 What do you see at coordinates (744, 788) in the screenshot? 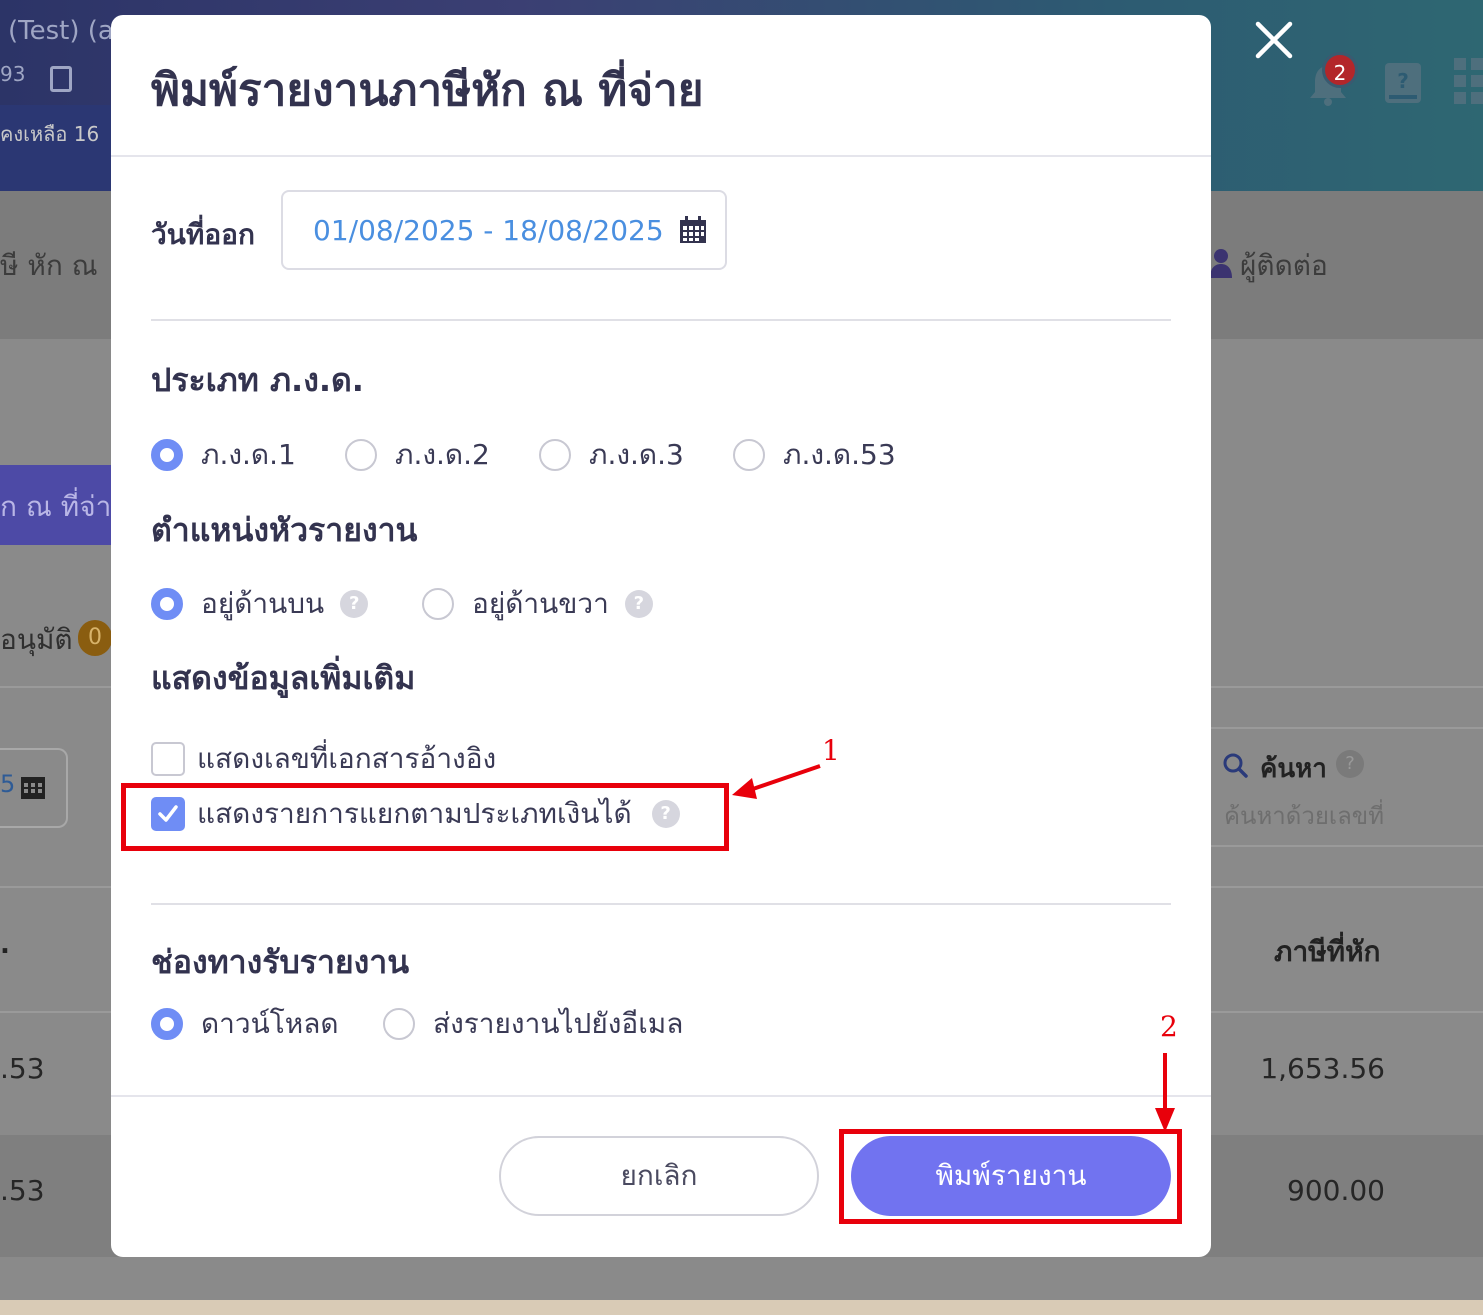
I see `arrow-1-head` at bounding box center [744, 788].